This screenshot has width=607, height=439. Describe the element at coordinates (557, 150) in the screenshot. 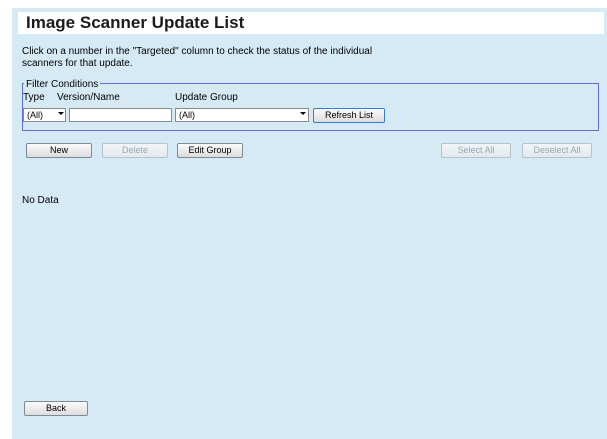

I see `deselect-all-button: Deselect All` at that location.